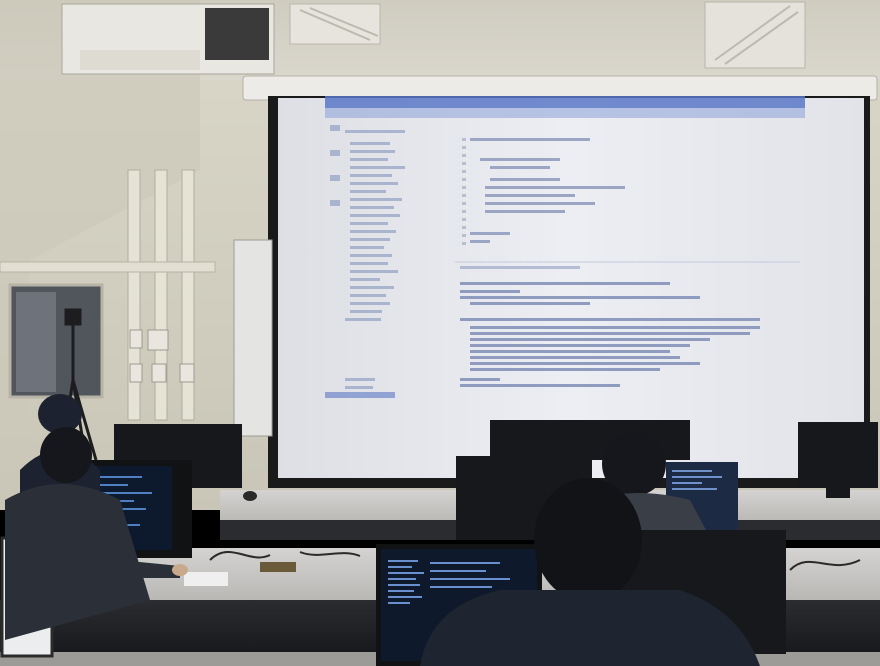 The image size is (880, 666). I want to click on ceiling-light-right, so click(755, 35).